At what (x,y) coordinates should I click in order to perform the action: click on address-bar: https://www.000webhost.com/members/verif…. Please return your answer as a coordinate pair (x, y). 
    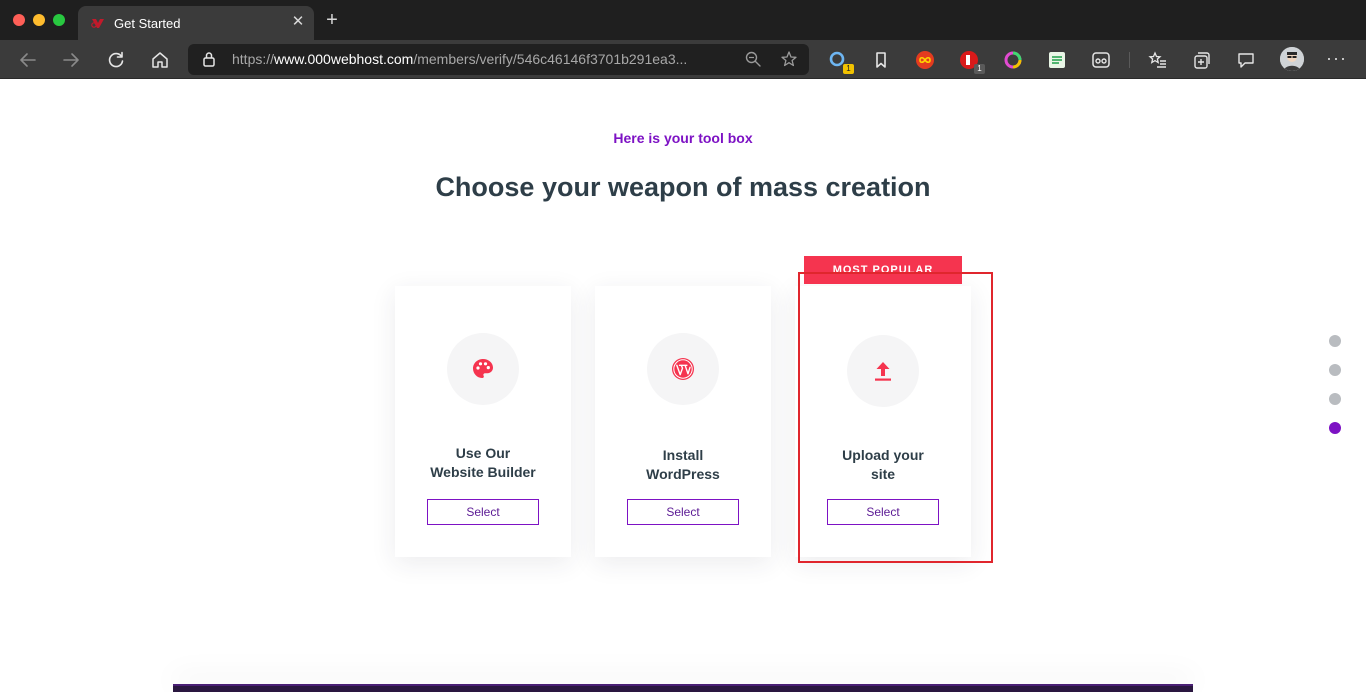
    Looking at the image, I should click on (498, 59).